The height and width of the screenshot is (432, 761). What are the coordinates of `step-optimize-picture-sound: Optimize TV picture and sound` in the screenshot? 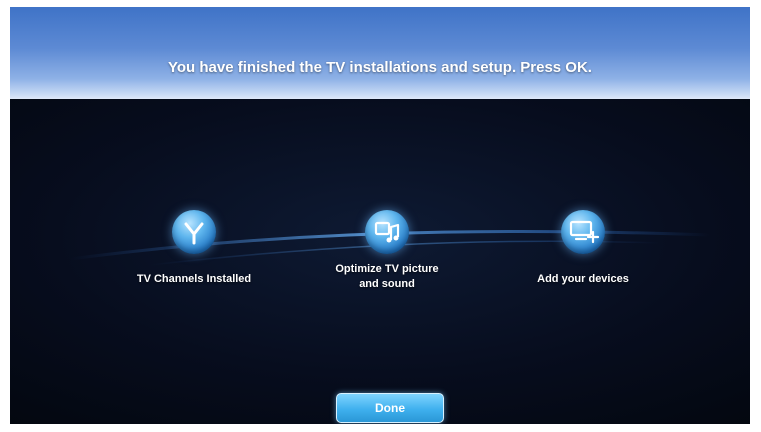 It's located at (387, 251).